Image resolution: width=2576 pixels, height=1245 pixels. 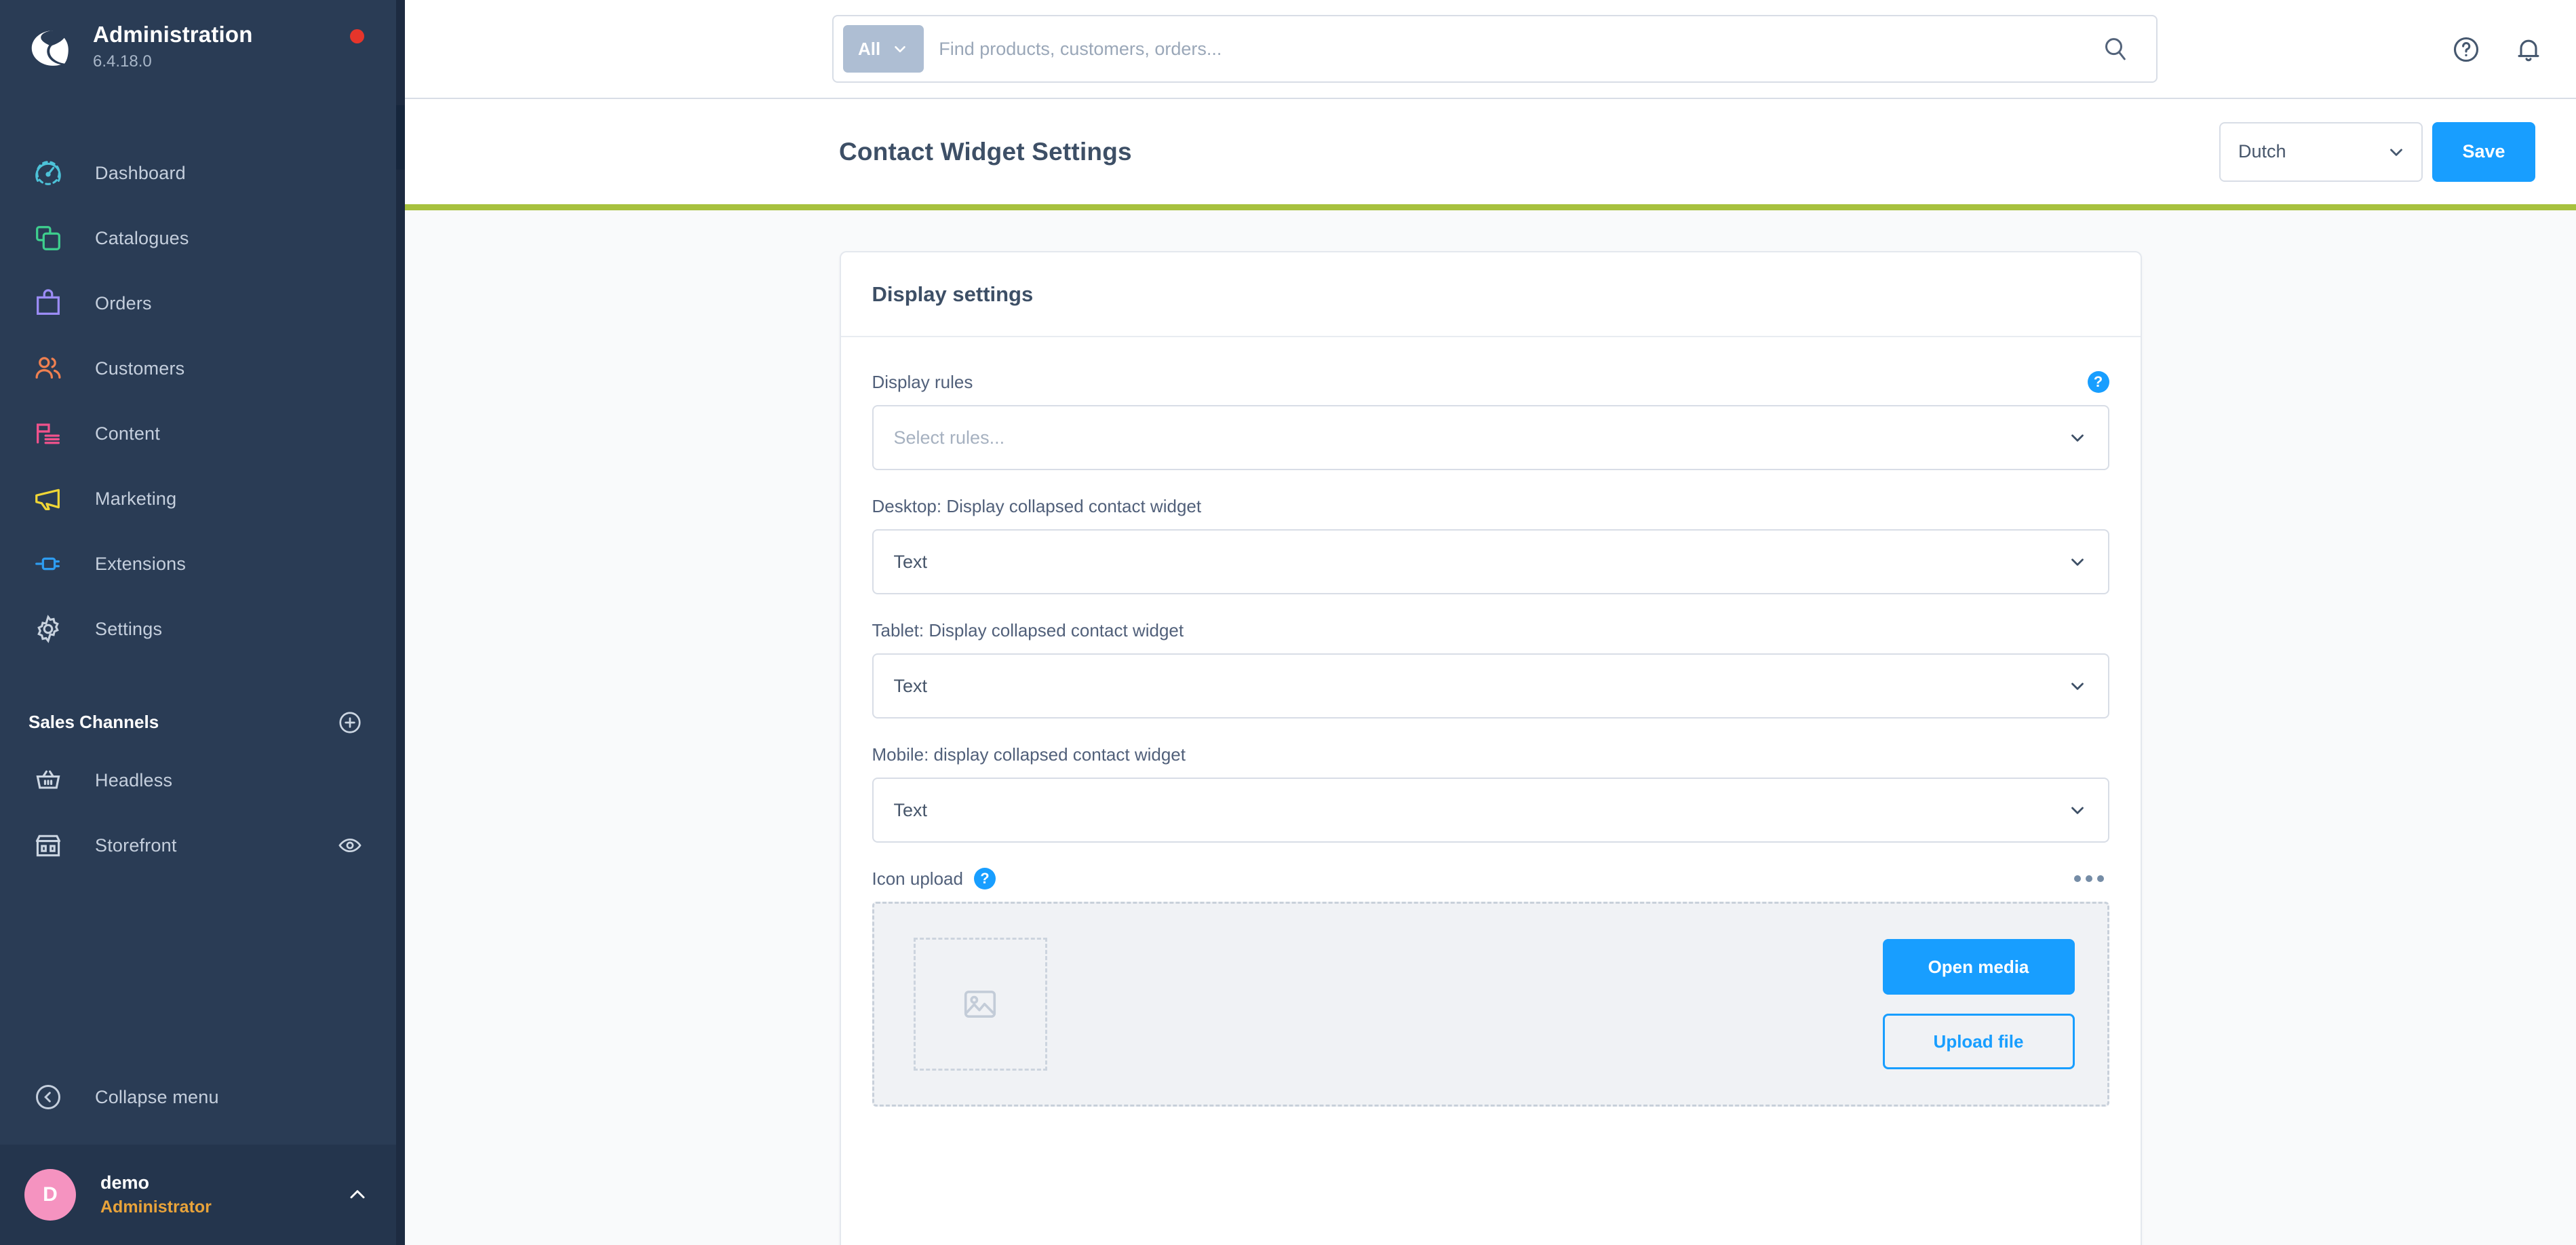 What do you see at coordinates (350, 722) in the screenshot?
I see `plus-circle-icon` at bounding box center [350, 722].